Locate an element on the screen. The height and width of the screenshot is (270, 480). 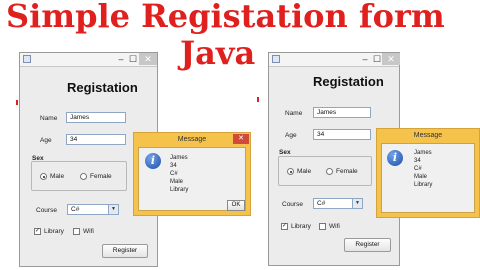
message-dialog: Message ✕ i James 34 C# Male Library OK is located at coordinates (192, 174).